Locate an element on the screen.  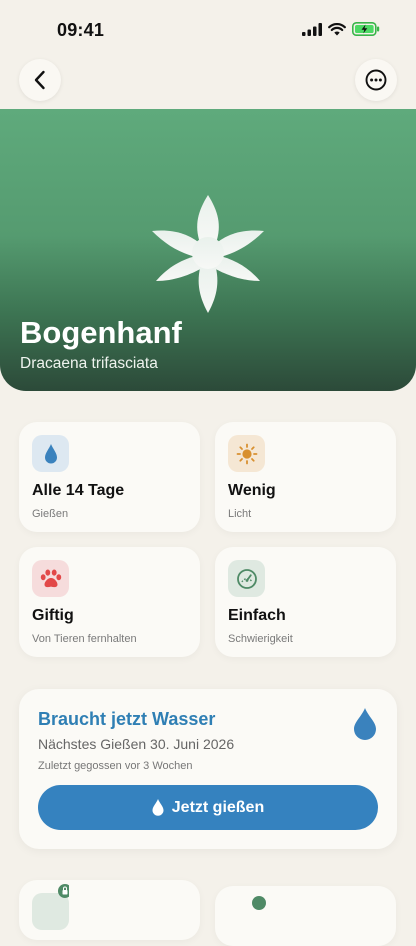
care-card-subtitle: Licht is located at coordinates (240, 514).